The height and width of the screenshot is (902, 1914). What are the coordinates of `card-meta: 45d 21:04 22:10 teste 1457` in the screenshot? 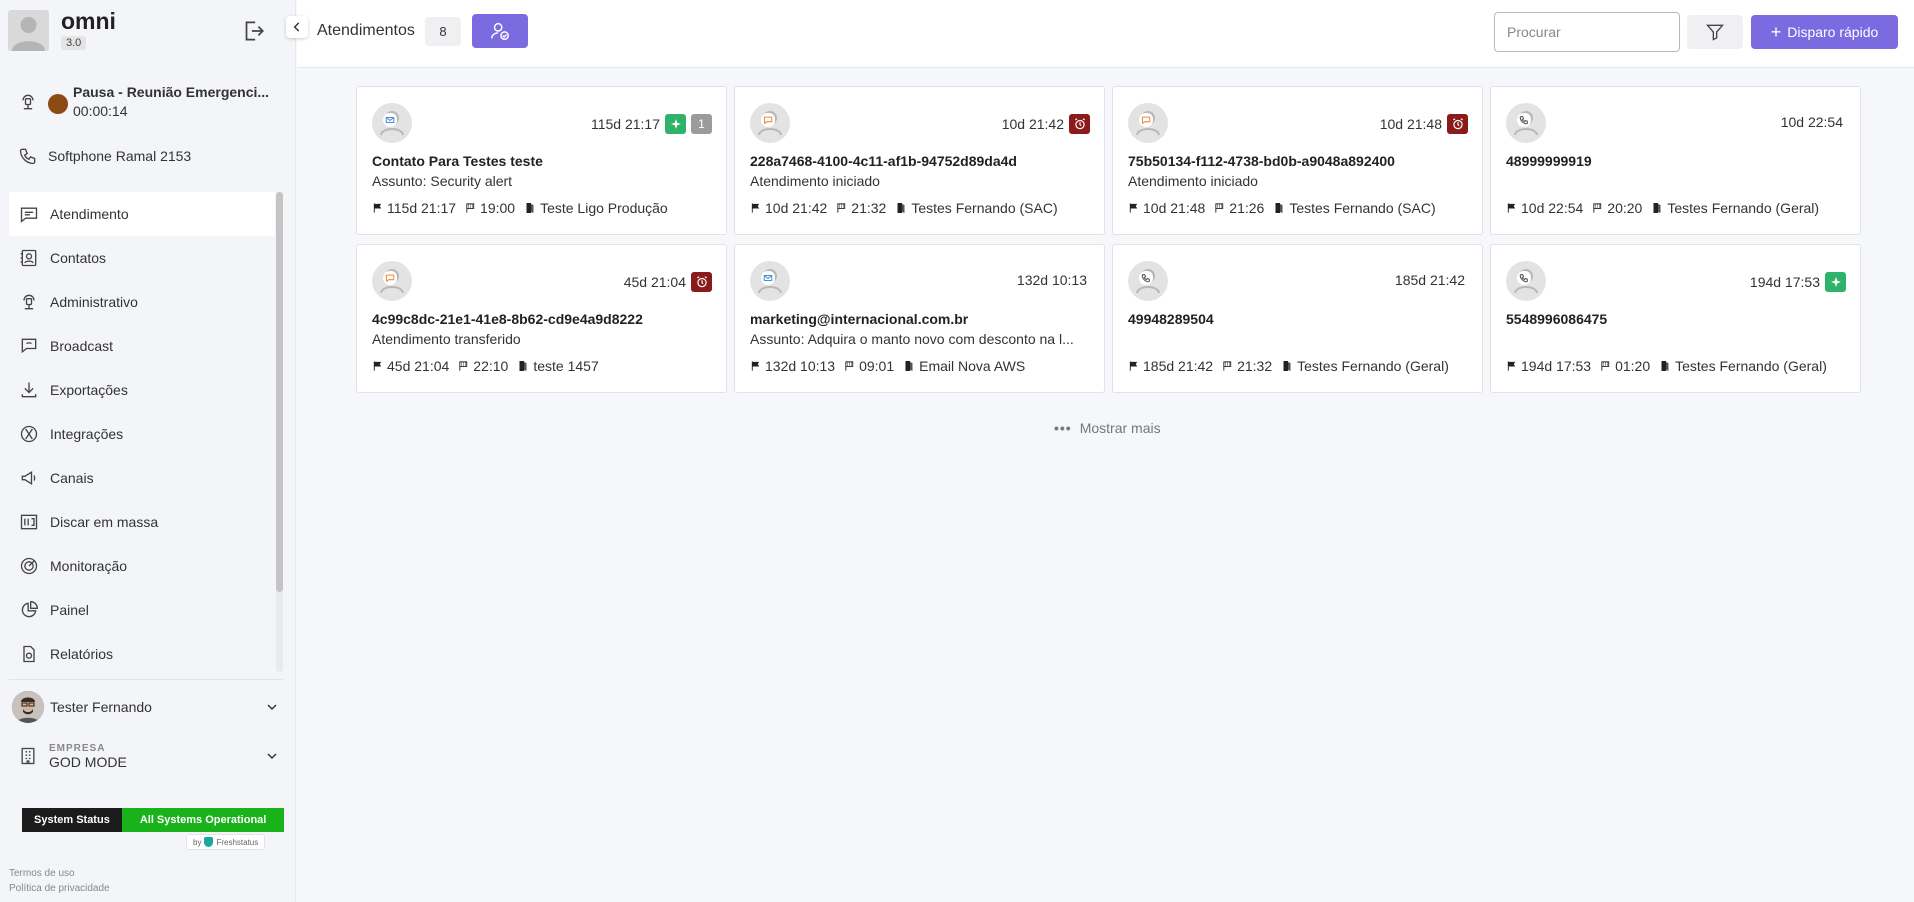 It's located at (485, 366).